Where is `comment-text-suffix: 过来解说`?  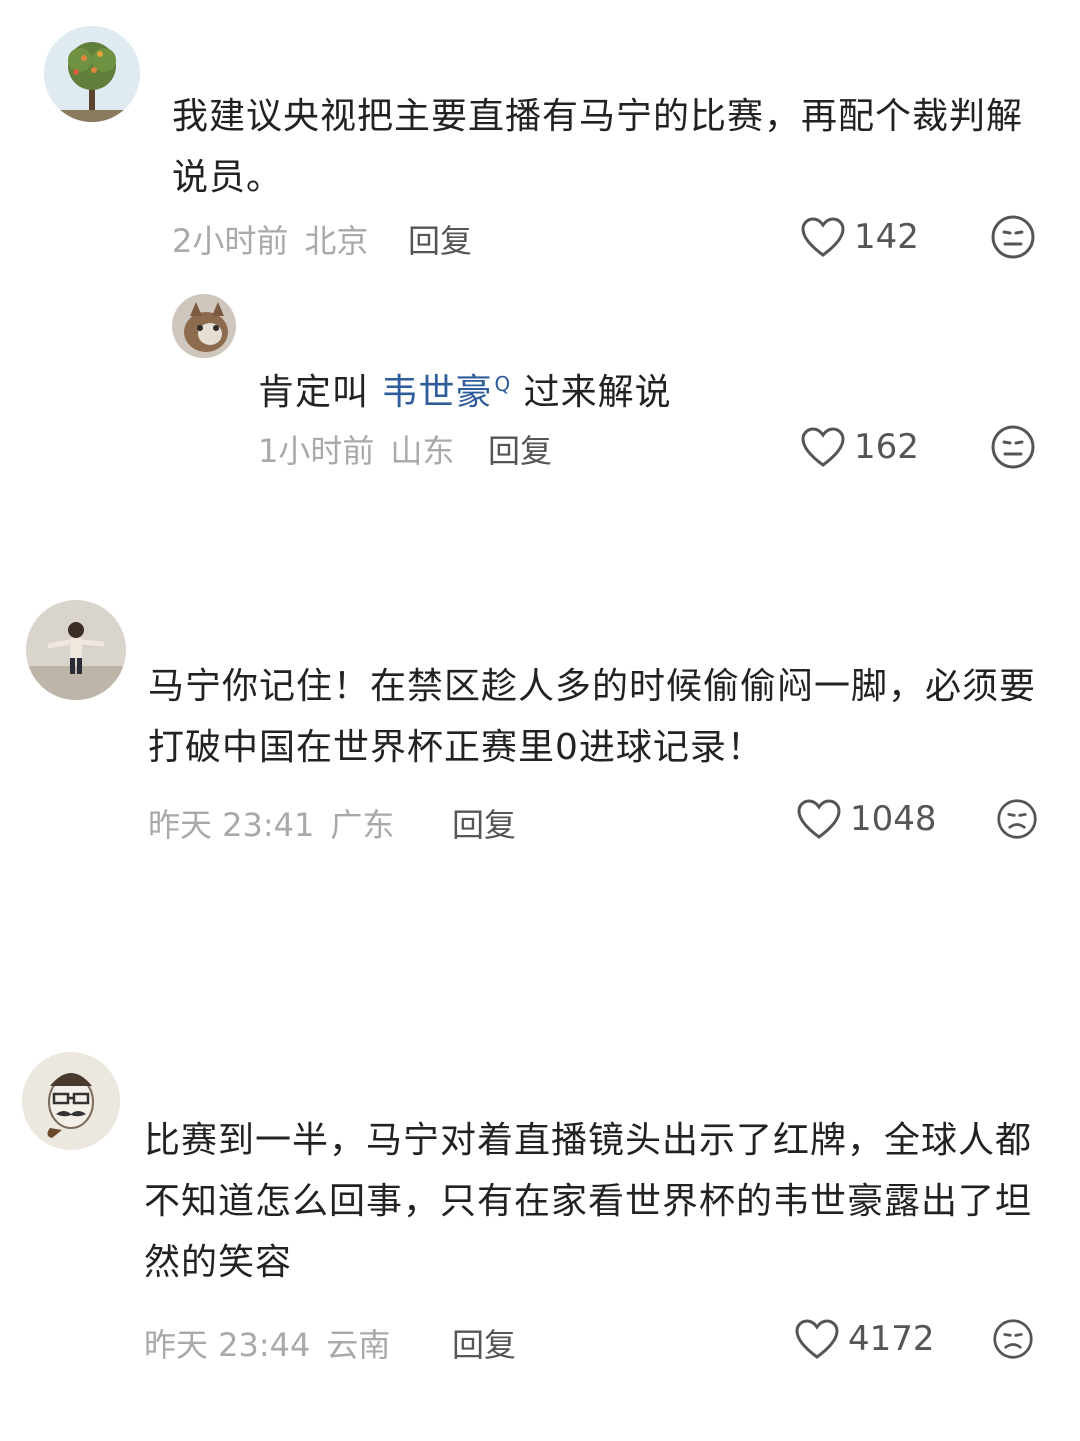
comment-text-suffix: 过来解说 is located at coordinates (591, 392).